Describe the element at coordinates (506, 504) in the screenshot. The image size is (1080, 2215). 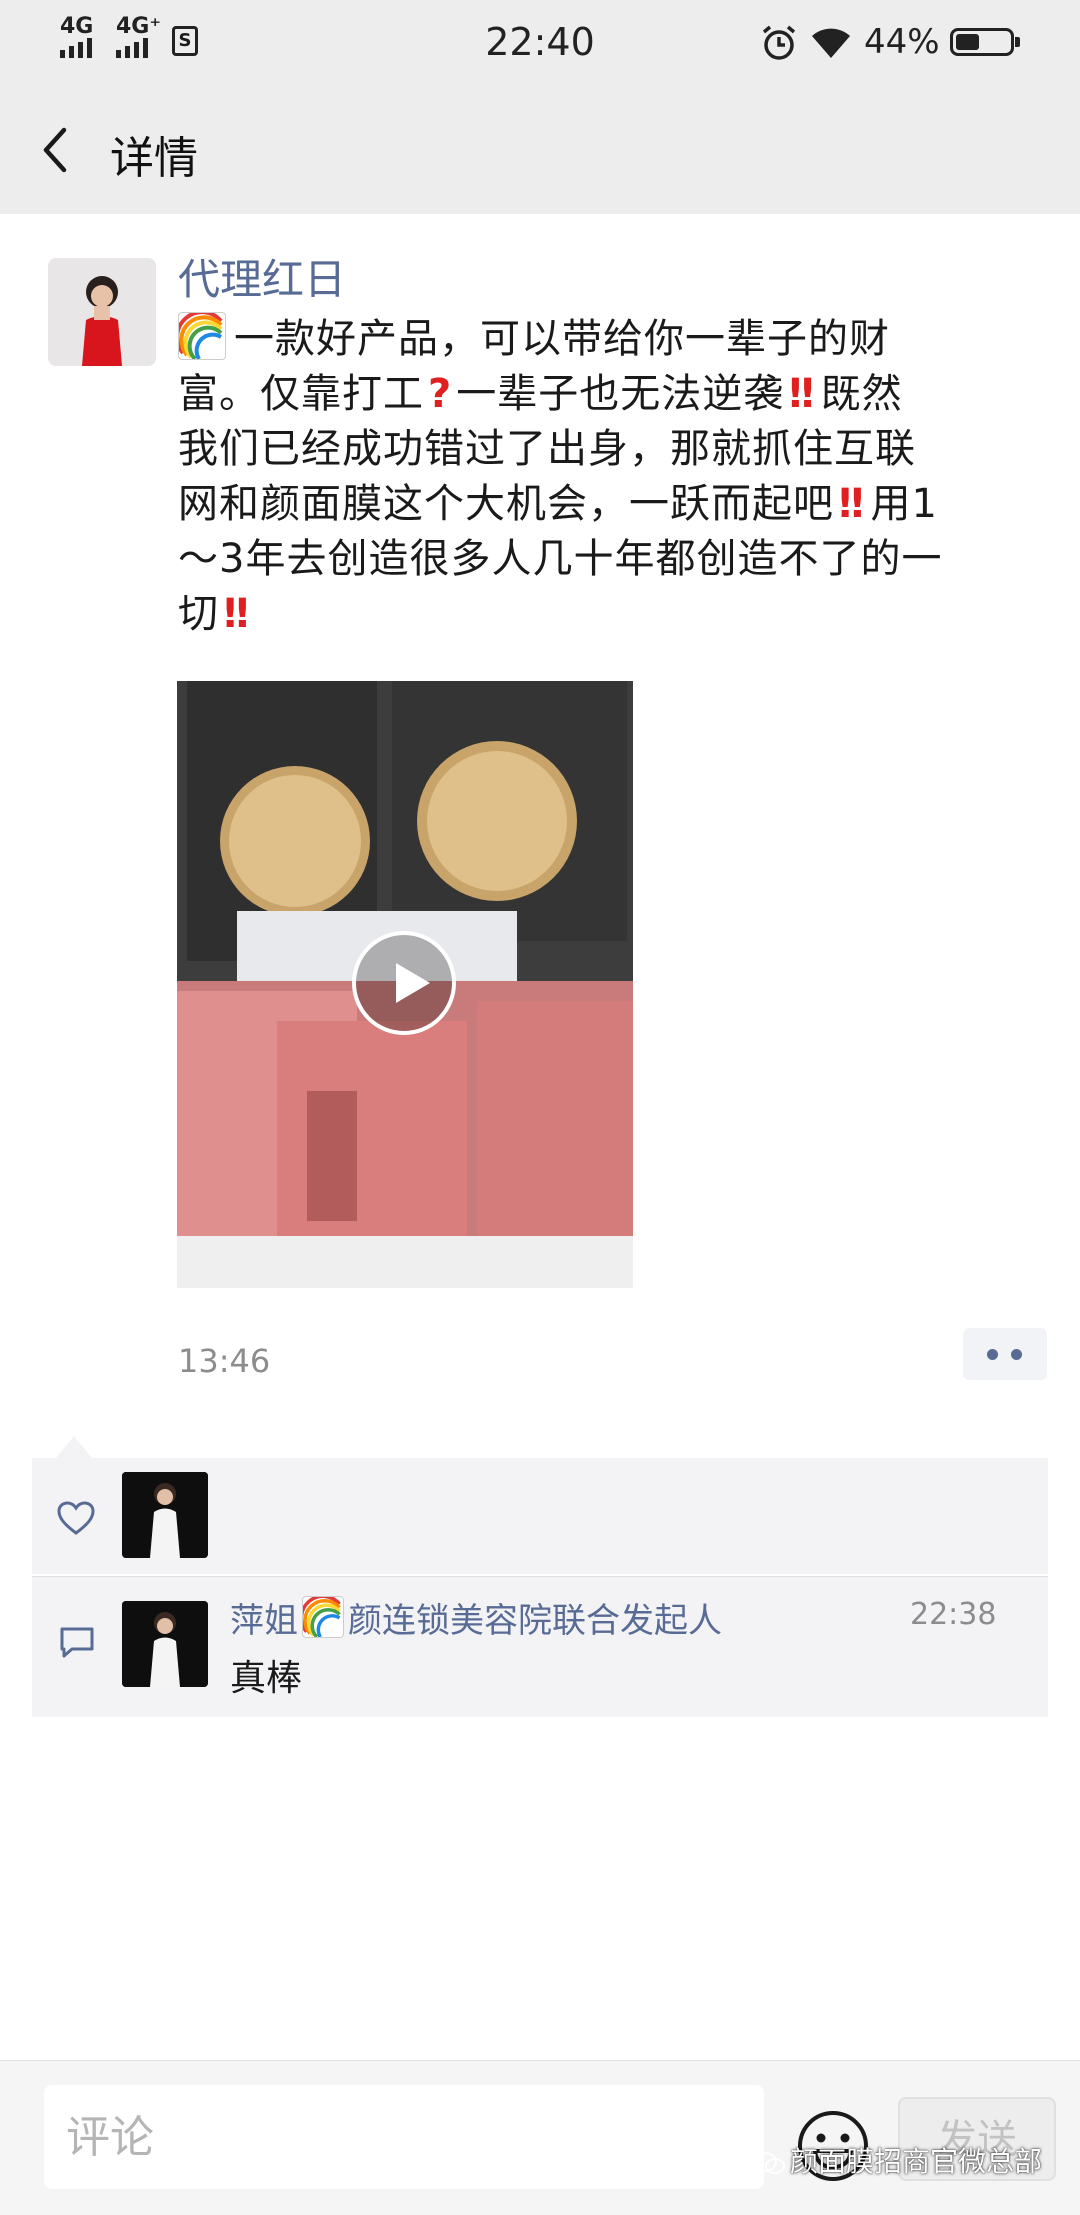
I see `post-text-line: 网和颜面膜这个大机会，一跃而起吧` at that location.